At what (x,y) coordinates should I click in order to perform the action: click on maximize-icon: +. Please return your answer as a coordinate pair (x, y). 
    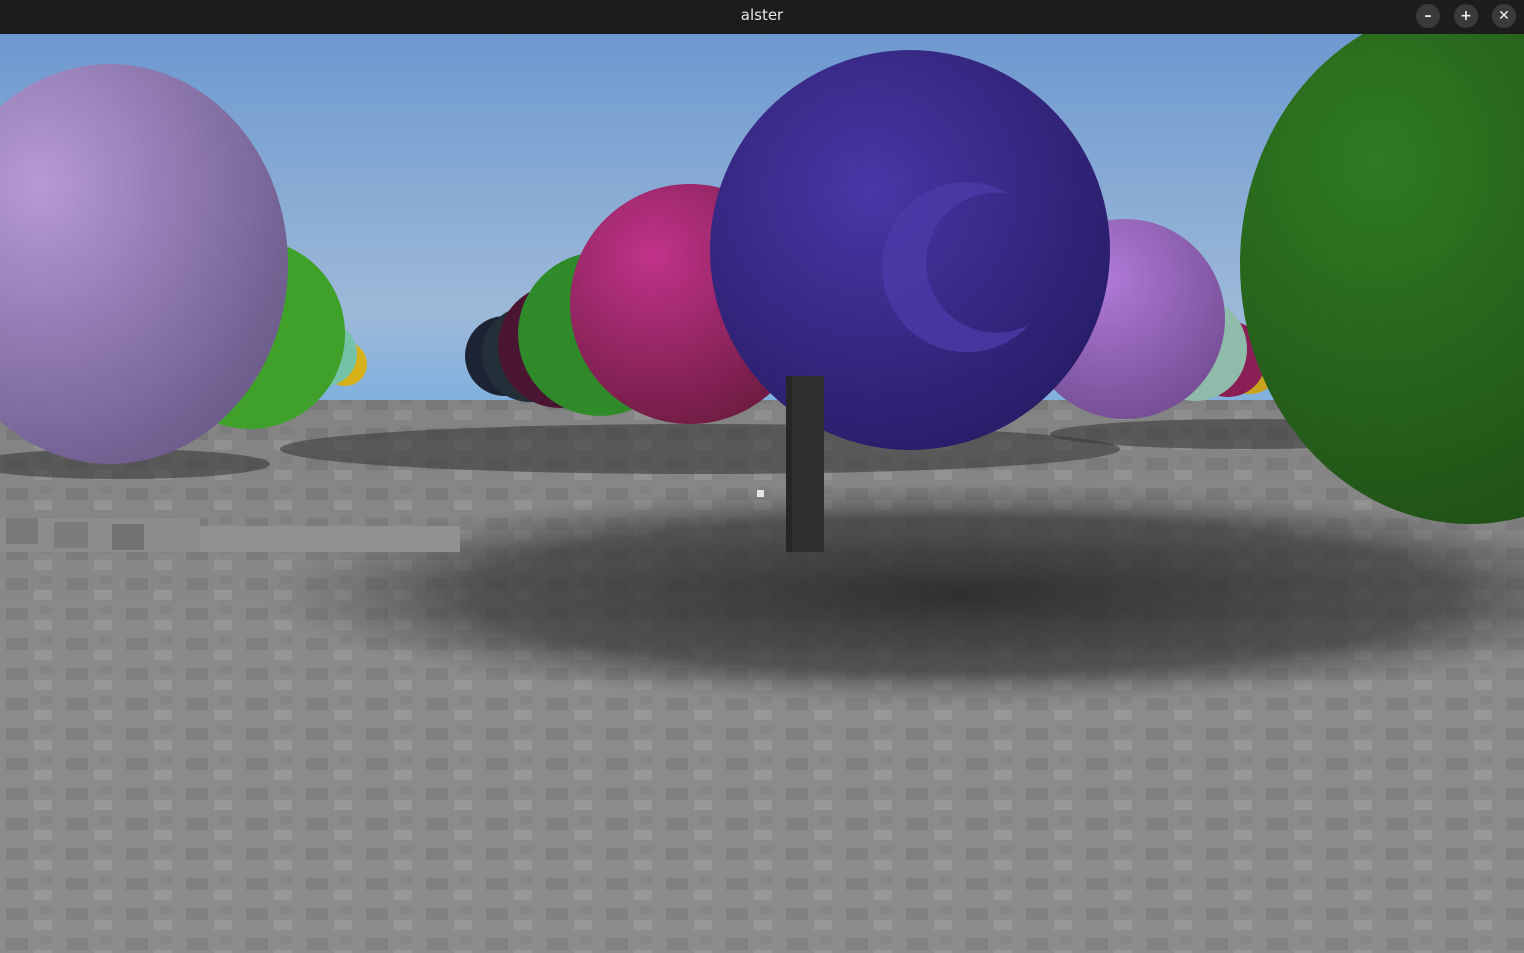
    Looking at the image, I should click on (1466, 16).